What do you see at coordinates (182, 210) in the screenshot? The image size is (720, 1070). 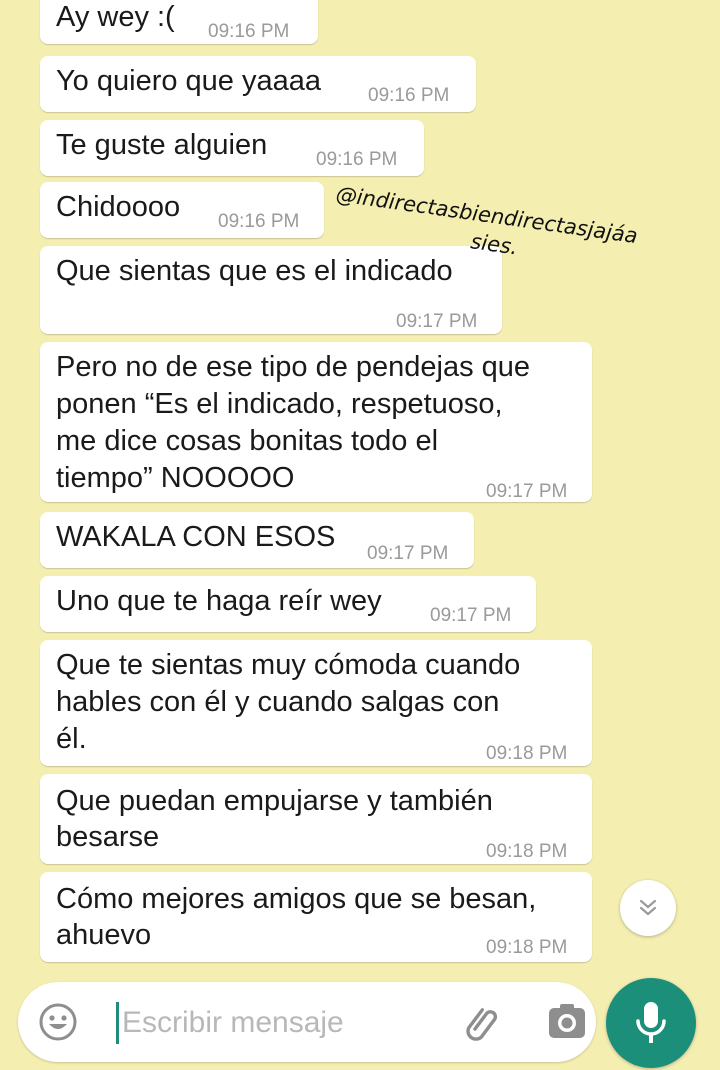 I see `message-bubble: Chidoooo 09:16 PM` at bounding box center [182, 210].